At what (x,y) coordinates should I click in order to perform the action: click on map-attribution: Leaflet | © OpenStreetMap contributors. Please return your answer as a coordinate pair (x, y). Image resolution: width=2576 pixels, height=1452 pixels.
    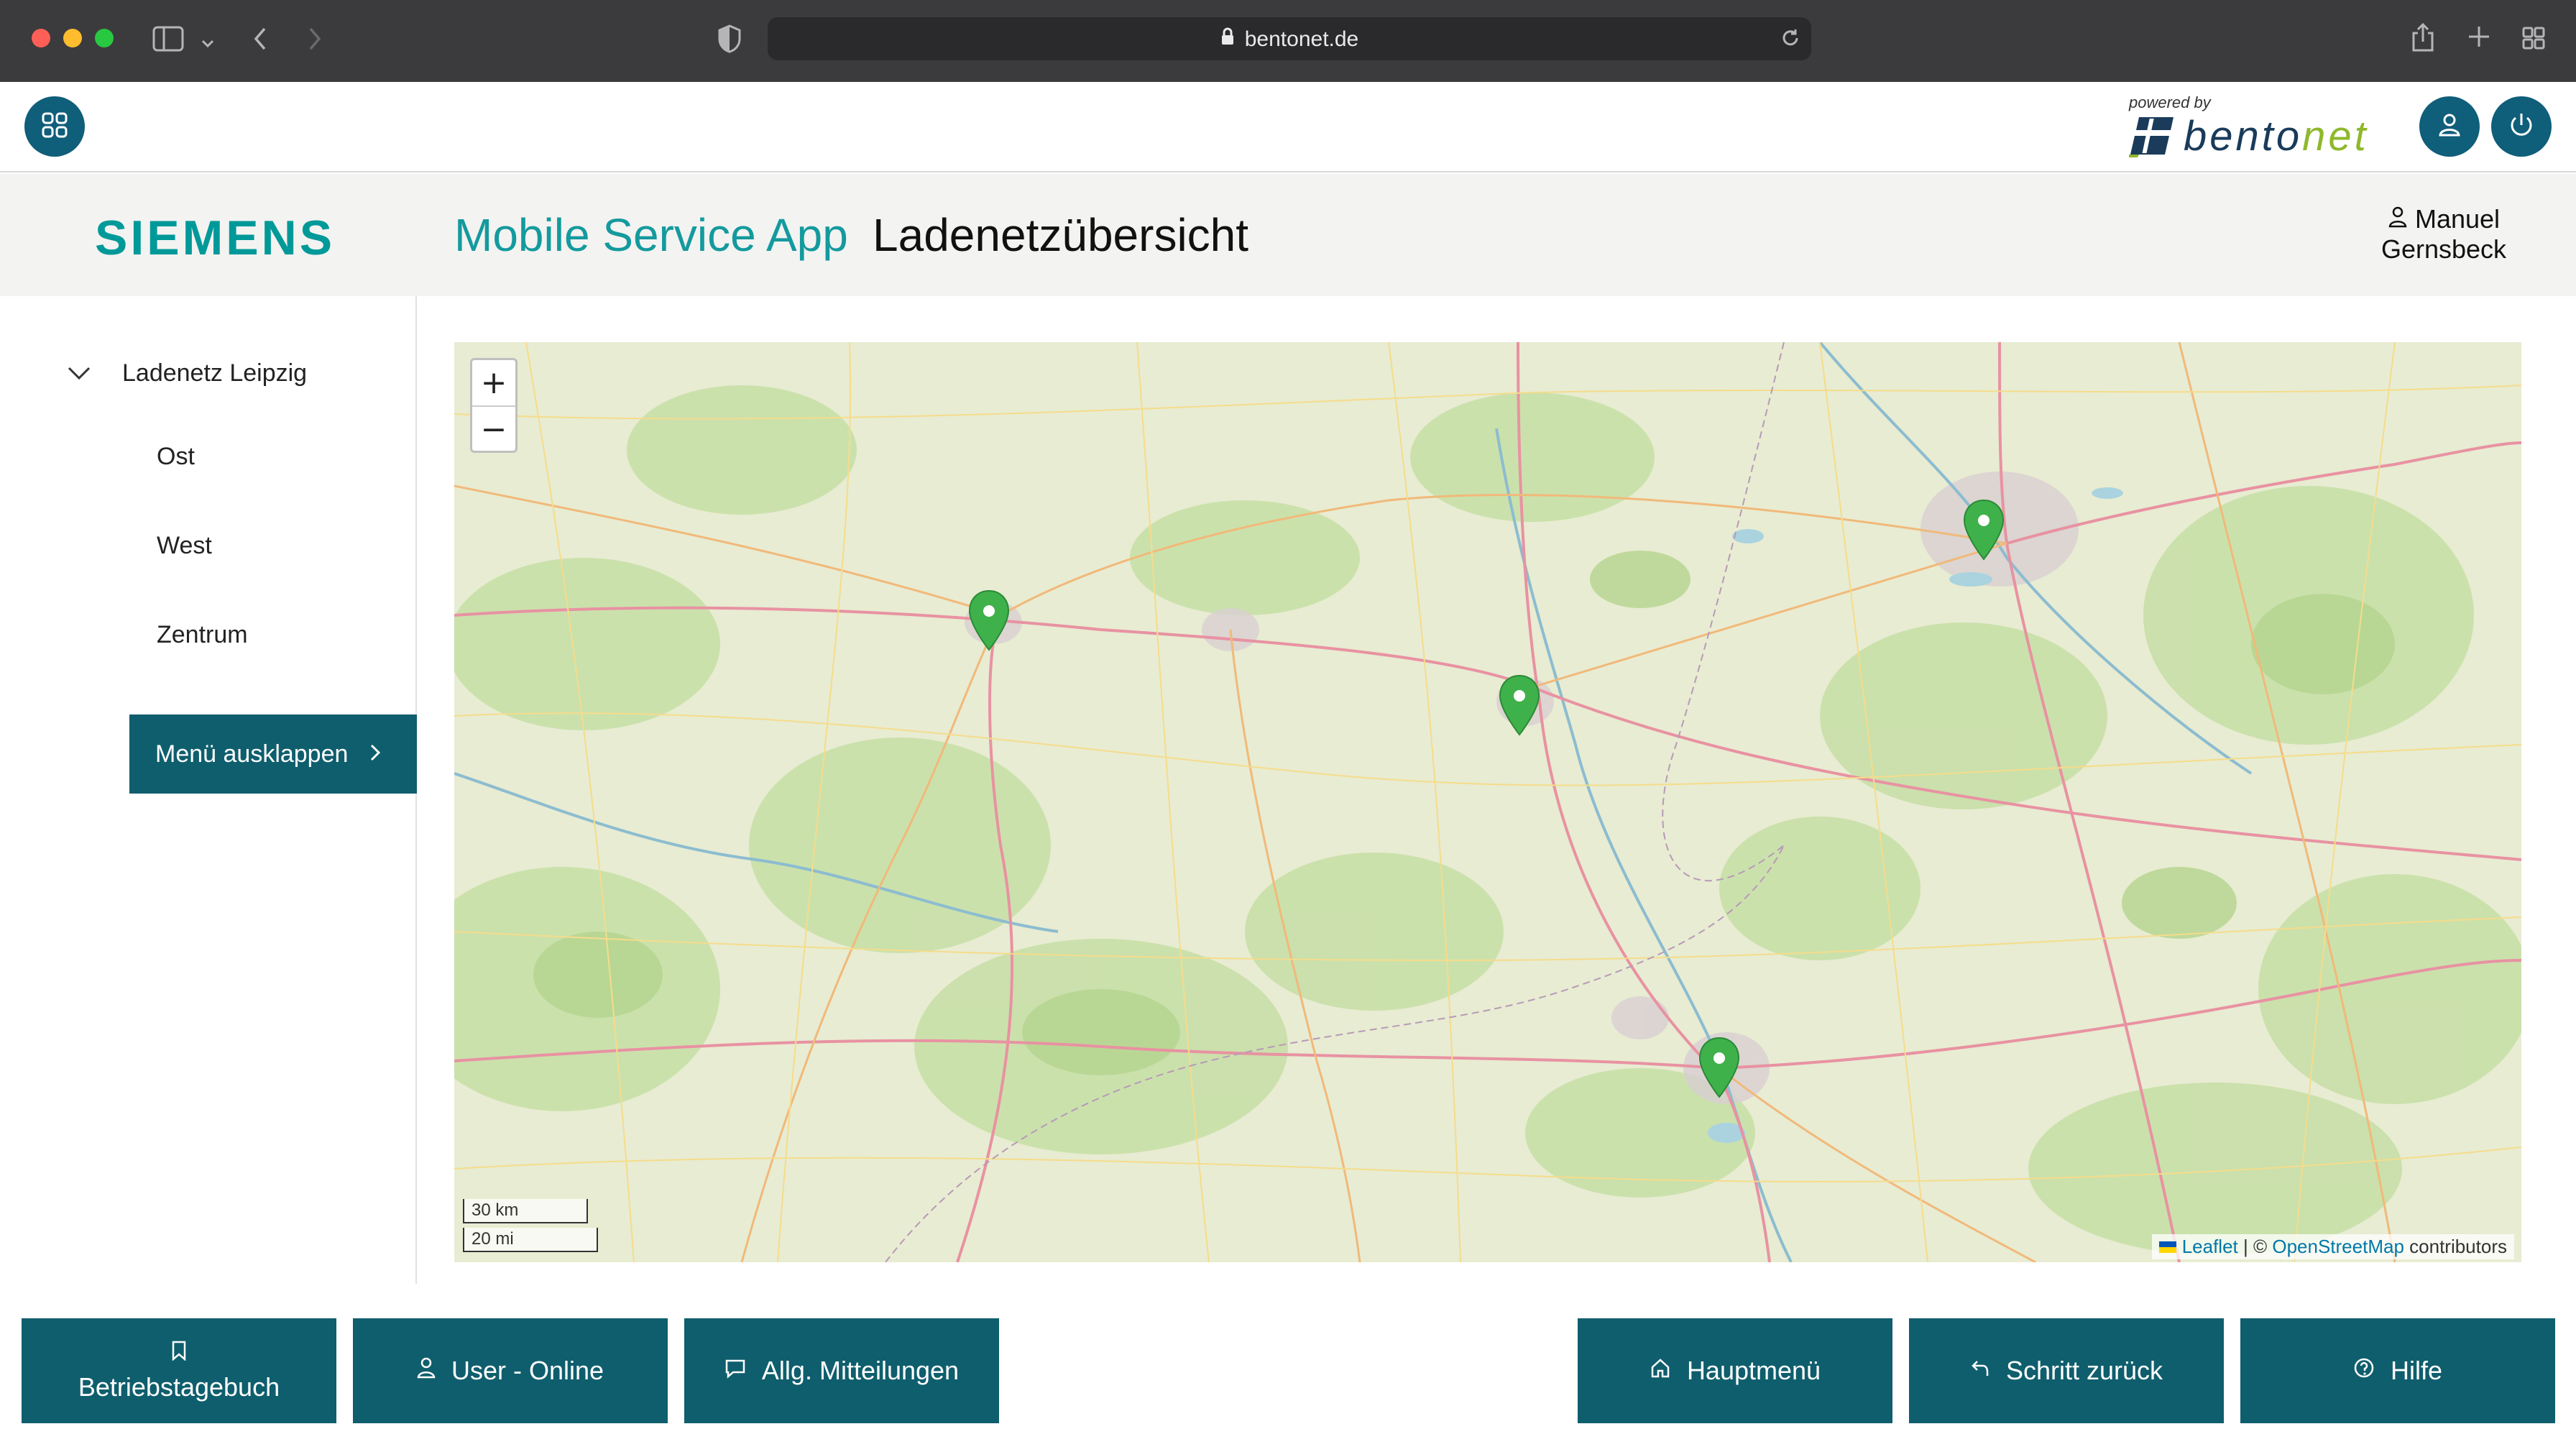
    Looking at the image, I should click on (2333, 1246).